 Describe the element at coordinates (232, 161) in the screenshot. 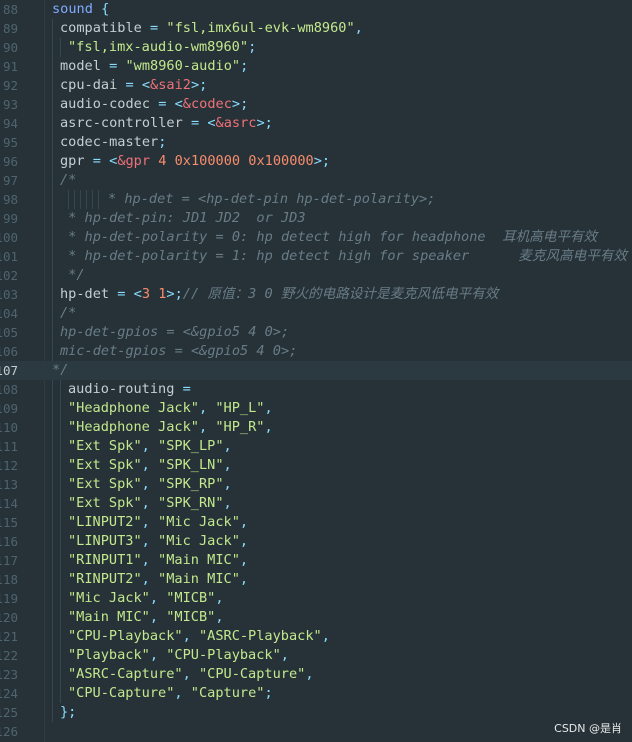

I see `token-num: 4 0x100000 0x100000` at that location.